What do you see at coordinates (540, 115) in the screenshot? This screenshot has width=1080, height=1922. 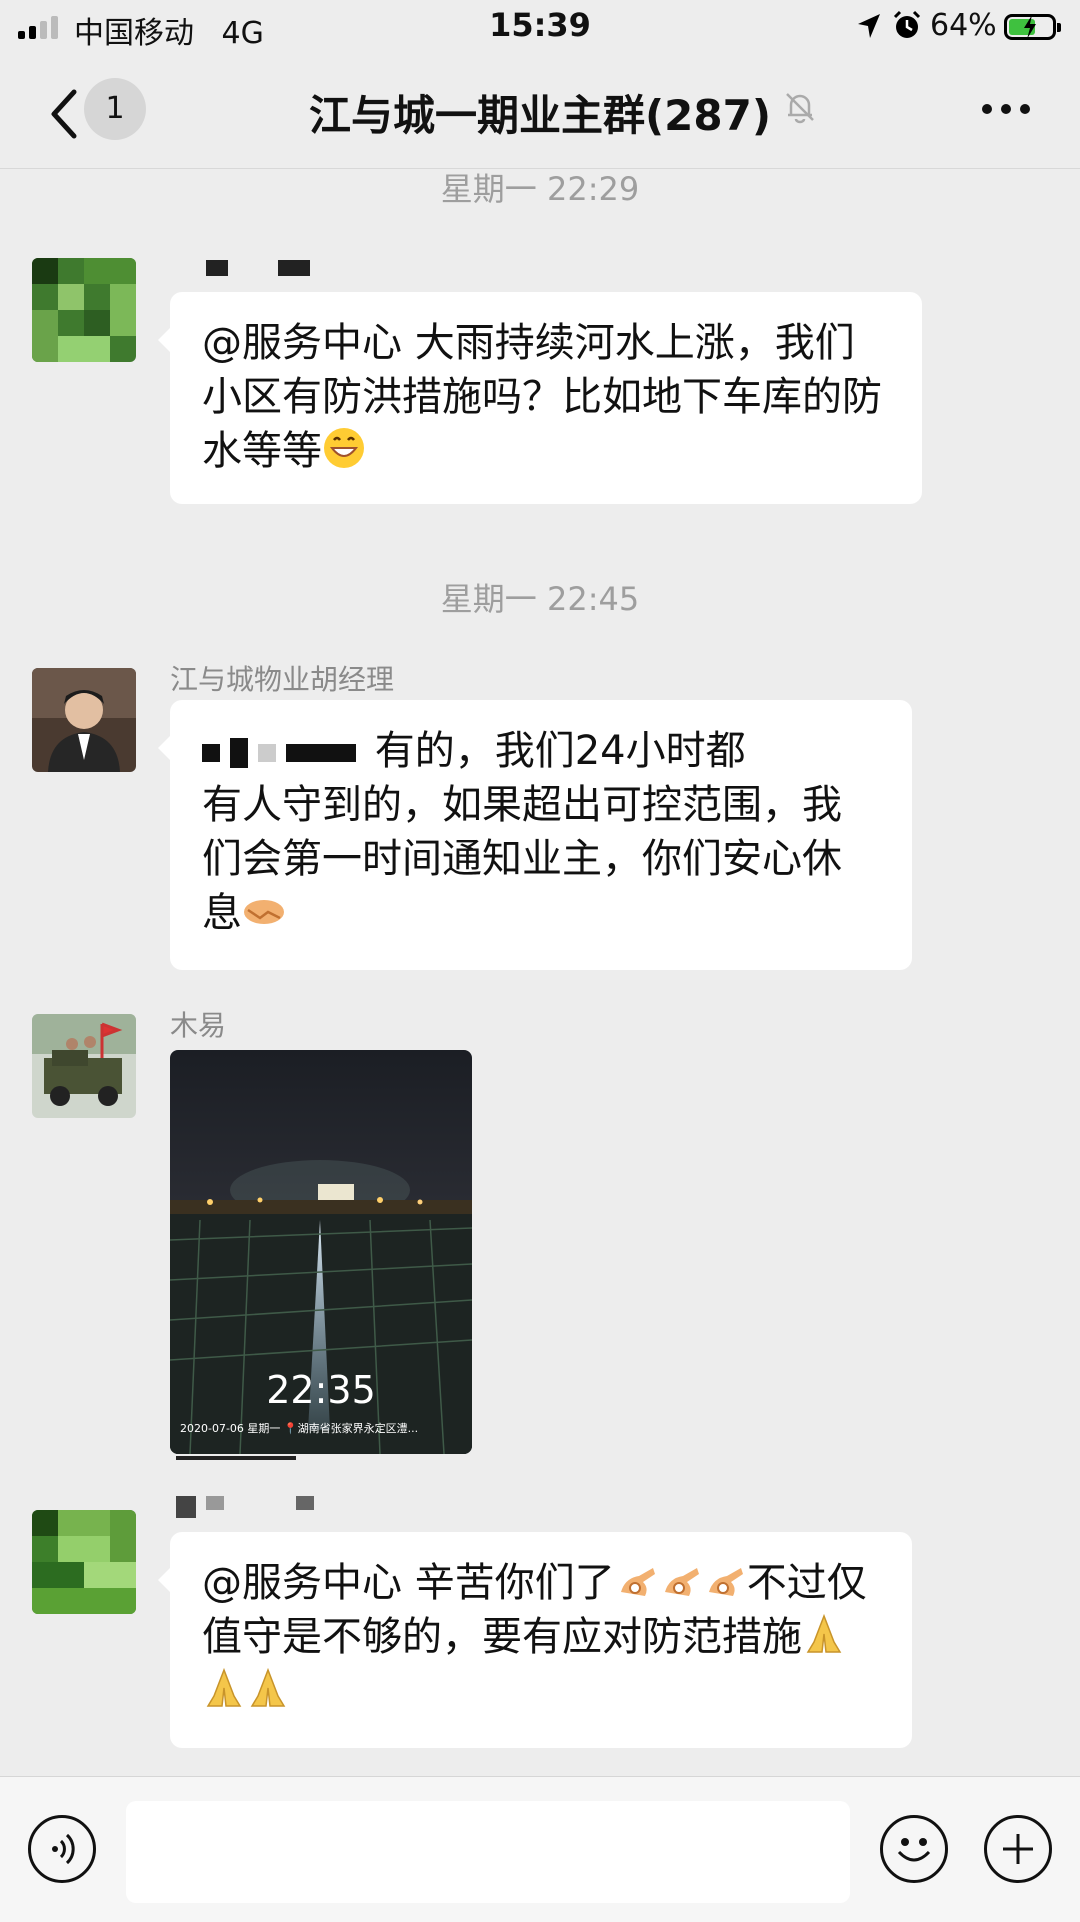 I see `chat-title: 江与城一期业主群(287)` at bounding box center [540, 115].